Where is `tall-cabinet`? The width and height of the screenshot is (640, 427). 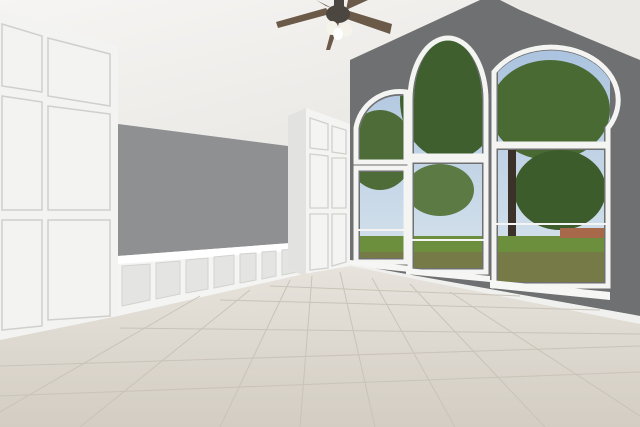
tall-cabinet is located at coordinates (319, 192).